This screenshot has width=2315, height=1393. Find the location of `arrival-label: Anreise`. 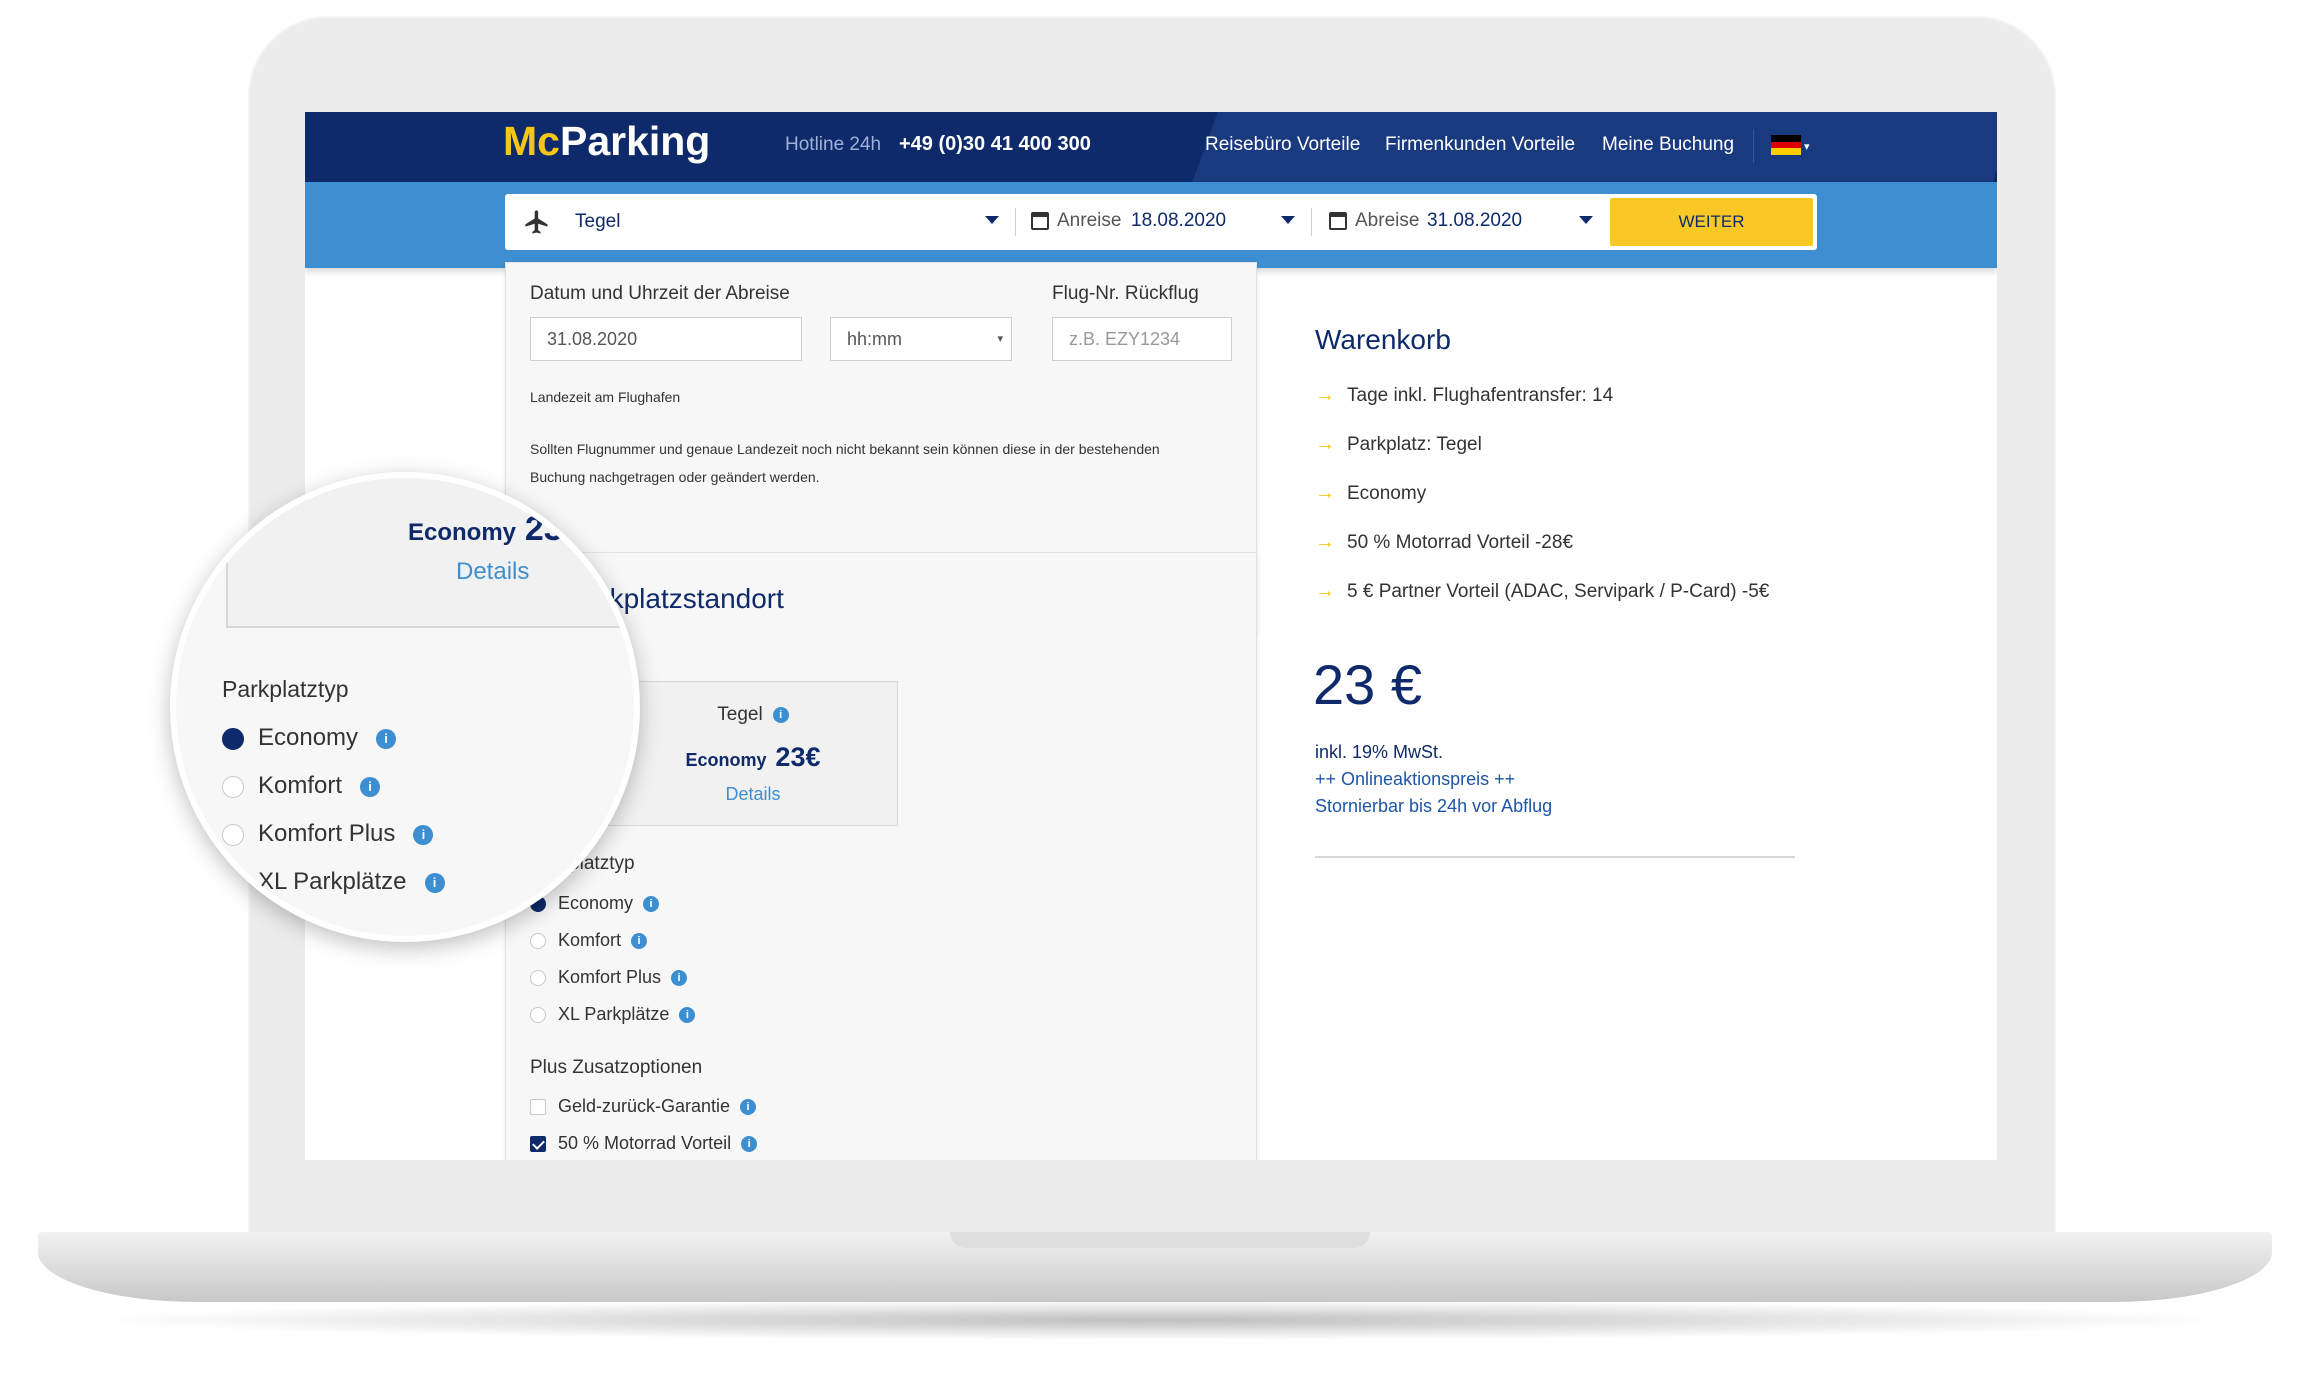

arrival-label: Anreise is located at coordinates (1089, 220).